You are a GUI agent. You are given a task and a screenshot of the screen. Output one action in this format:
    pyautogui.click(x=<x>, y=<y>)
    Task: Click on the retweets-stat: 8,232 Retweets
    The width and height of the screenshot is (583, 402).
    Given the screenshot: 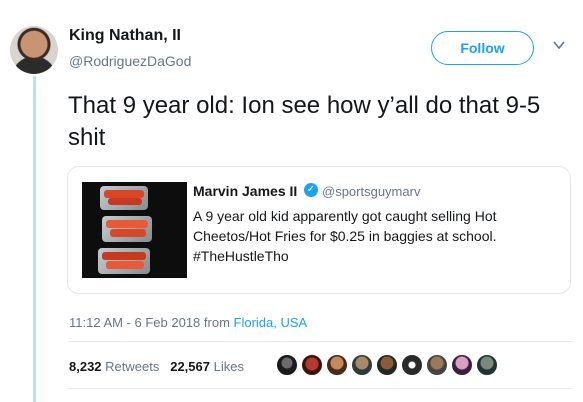 What is the action you would take?
    pyautogui.click(x=114, y=366)
    